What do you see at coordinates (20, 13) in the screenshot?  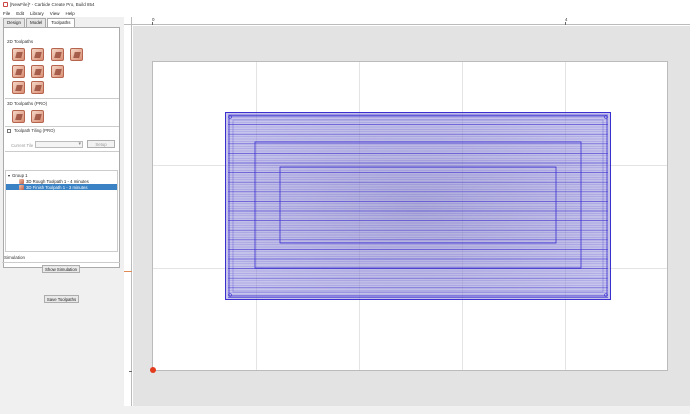 I see `menu-edit: Edit` at bounding box center [20, 13].